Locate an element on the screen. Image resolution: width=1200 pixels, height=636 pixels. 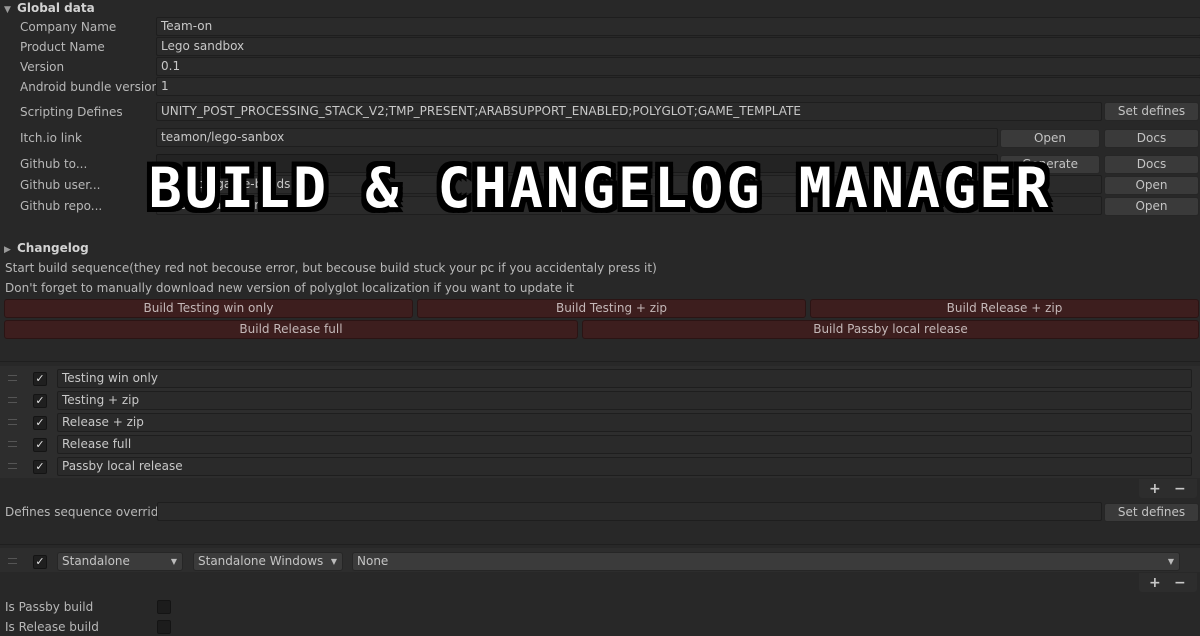
remove-sequence-button: − is located at coordinates (1180, 489).